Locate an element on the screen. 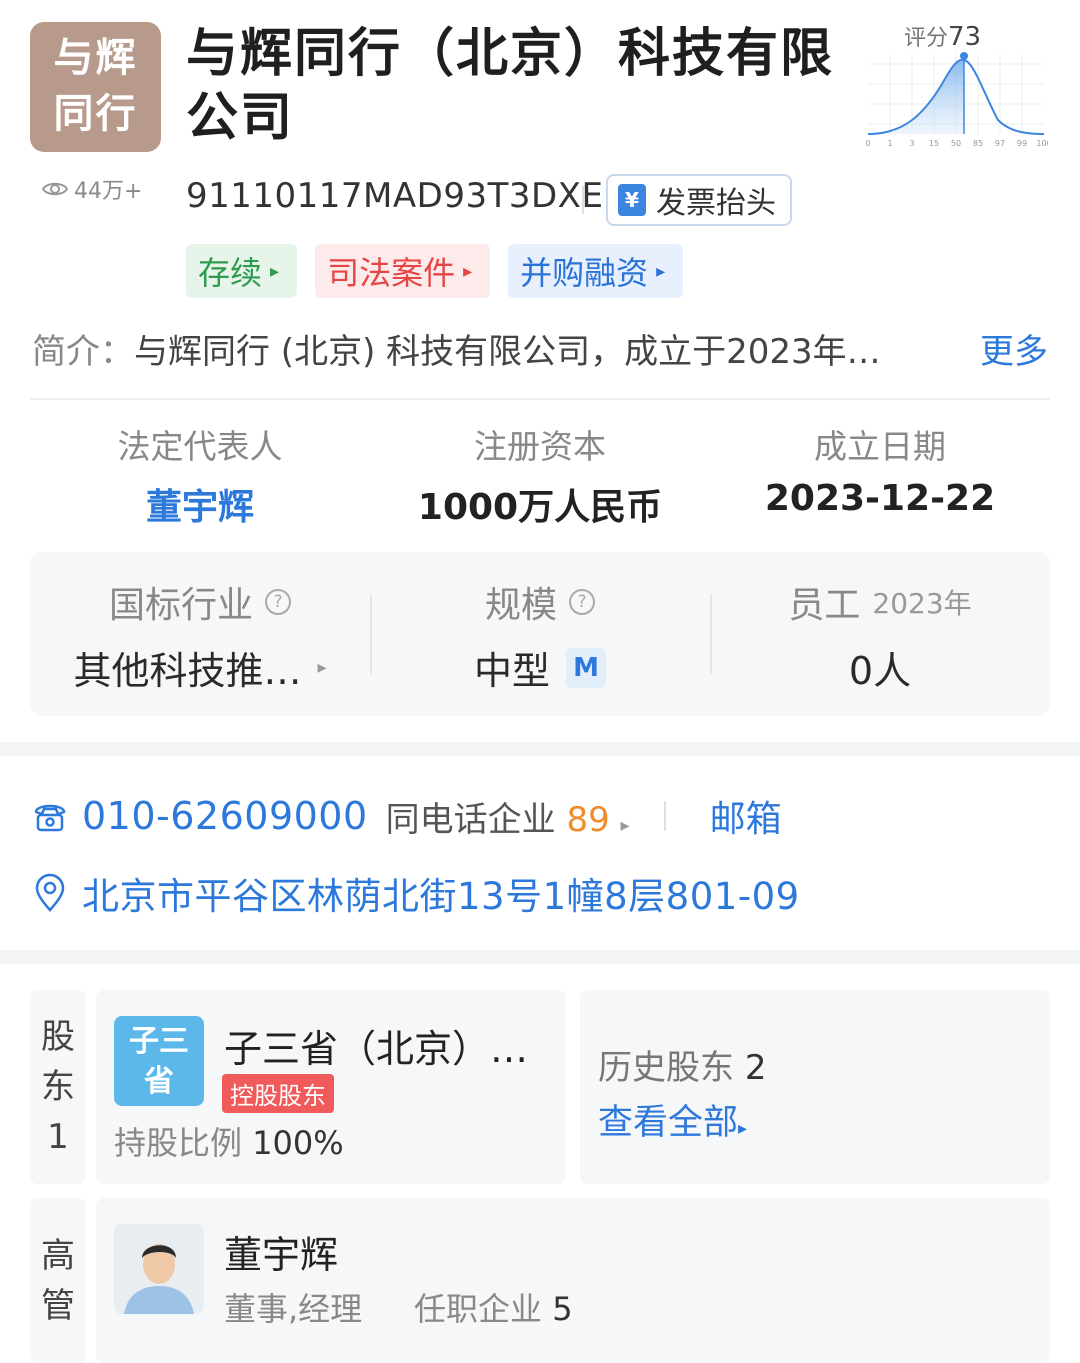  logo-line2: 同行 is located at coordinates (95, 114).